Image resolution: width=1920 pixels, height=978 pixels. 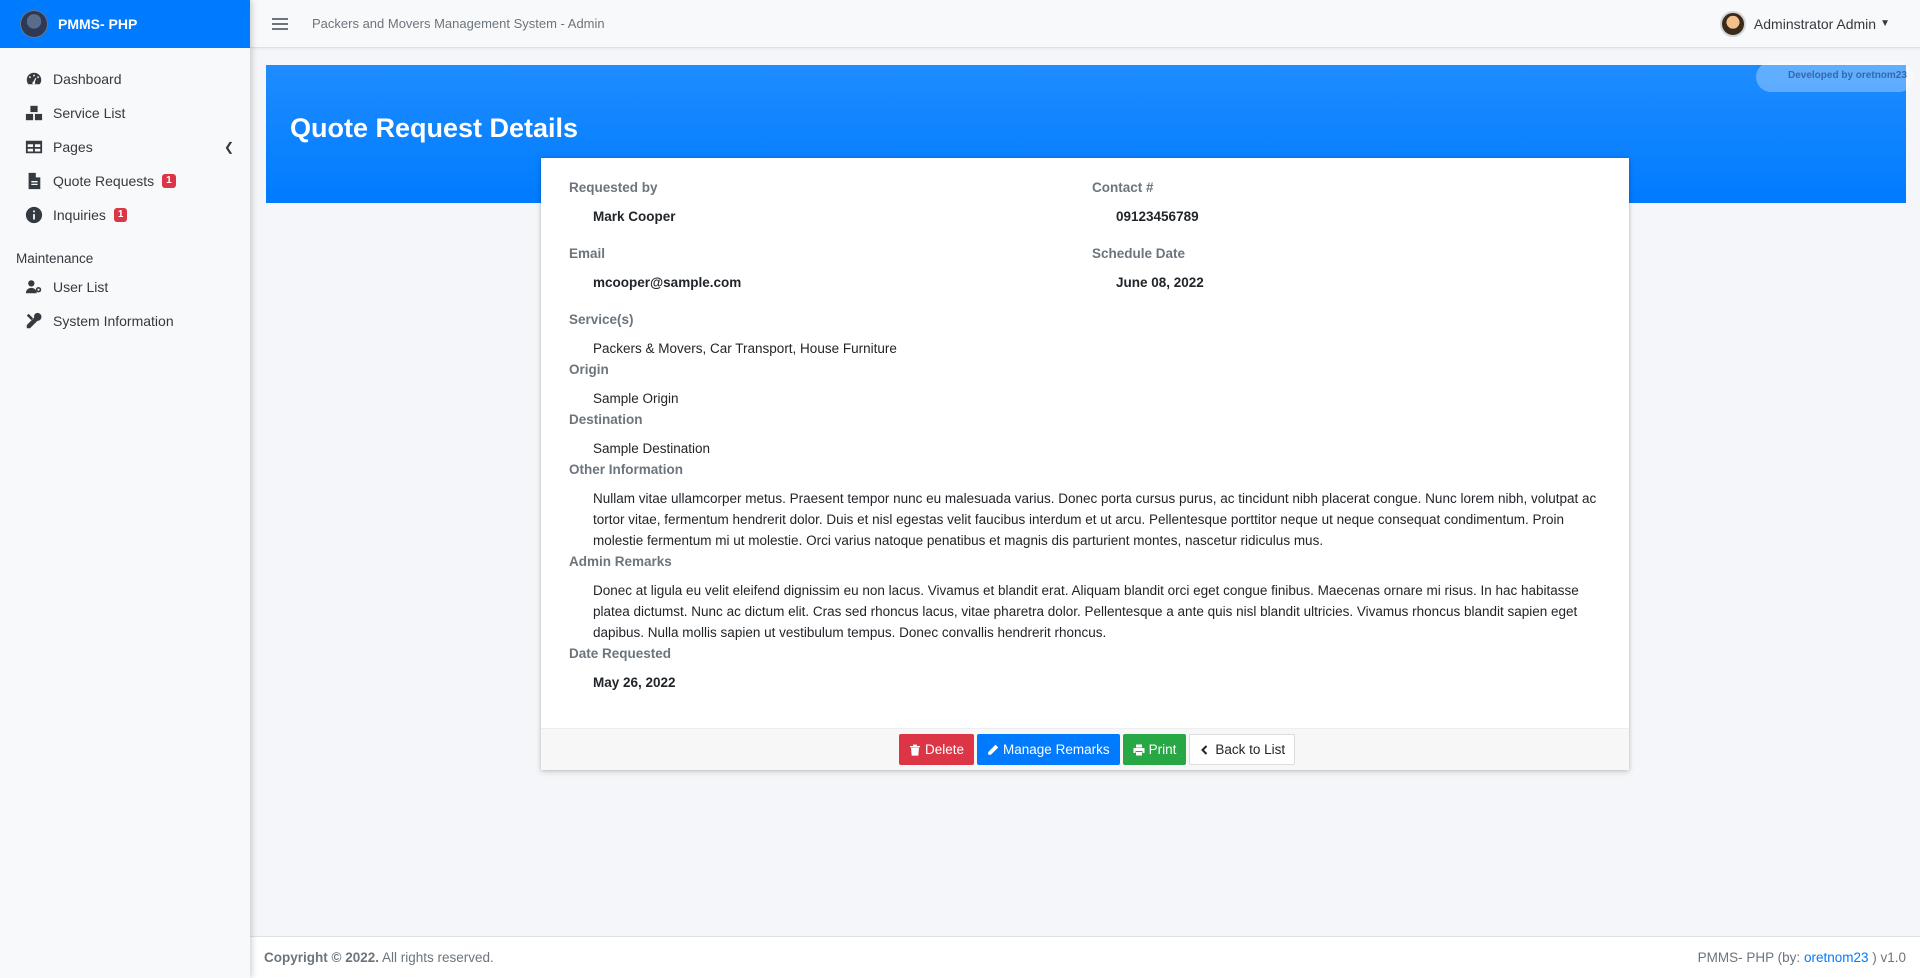 I want to click on date-requested-label: Date Requested, so click(x=620, y=653).